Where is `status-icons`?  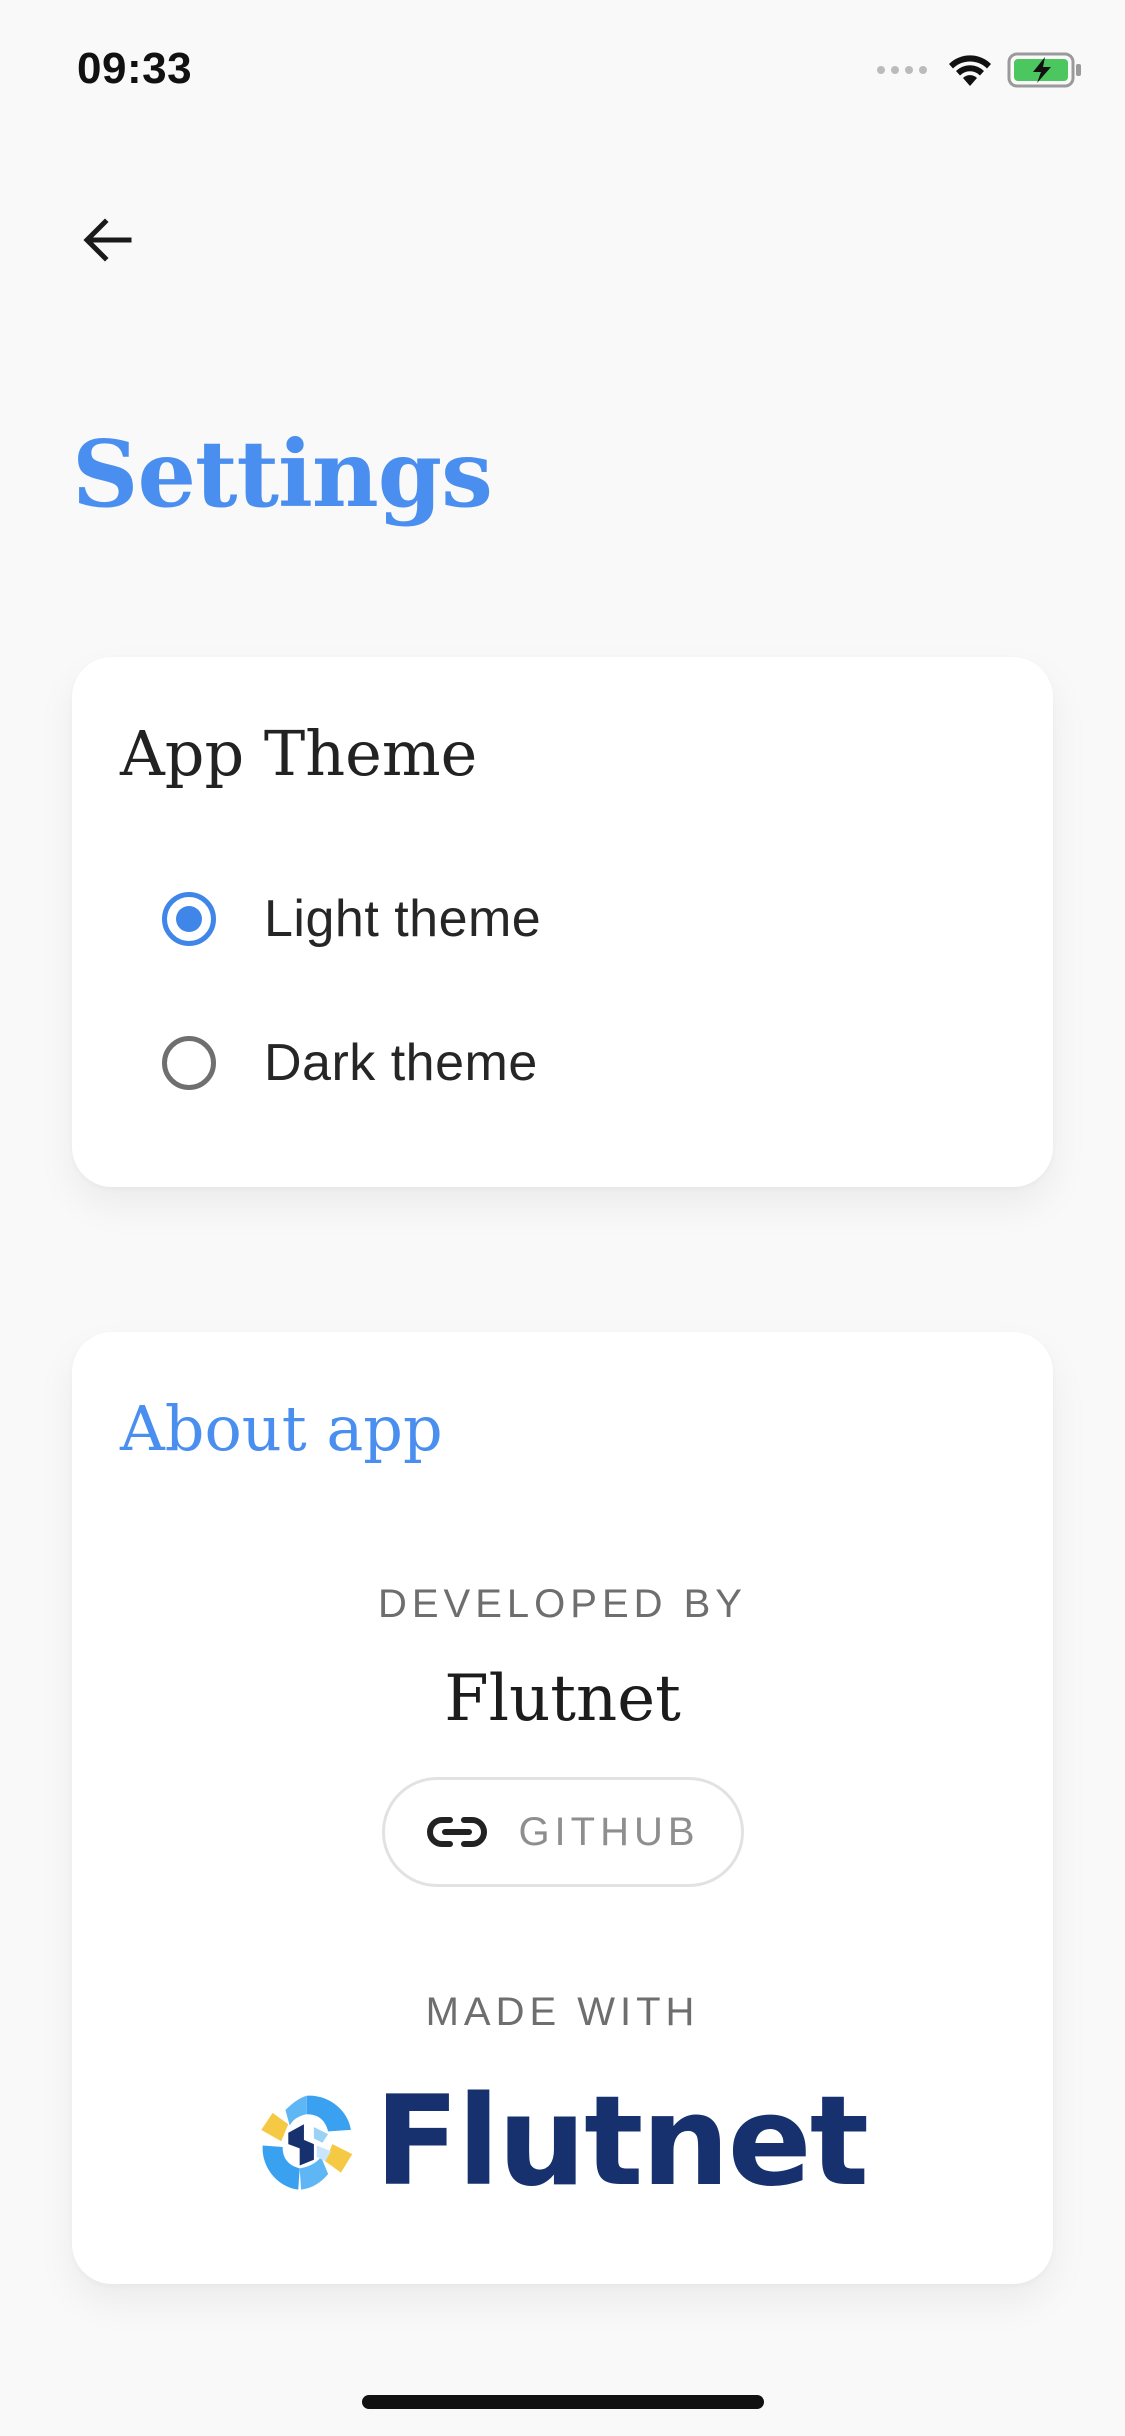 status-icons is located at coordinates (980, 70).